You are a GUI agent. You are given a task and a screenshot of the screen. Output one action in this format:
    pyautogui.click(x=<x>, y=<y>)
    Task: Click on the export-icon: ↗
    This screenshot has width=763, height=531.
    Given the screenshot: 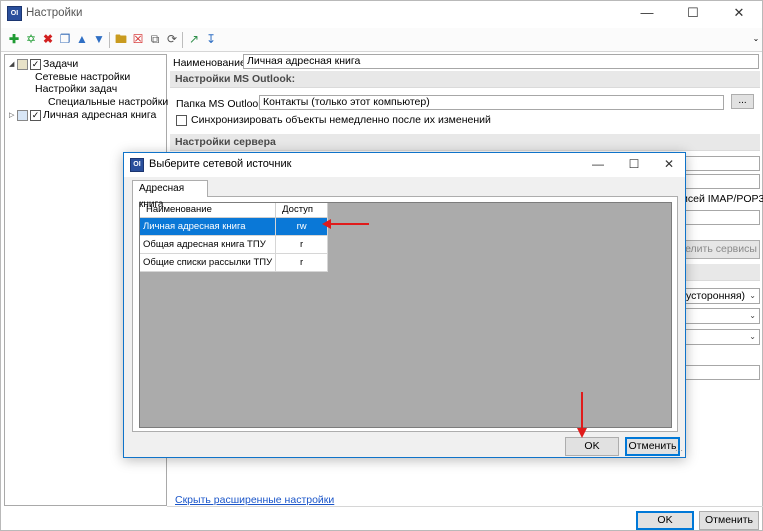 What is the action you would take?
    pyautogui.click(x=194, y=39)
    